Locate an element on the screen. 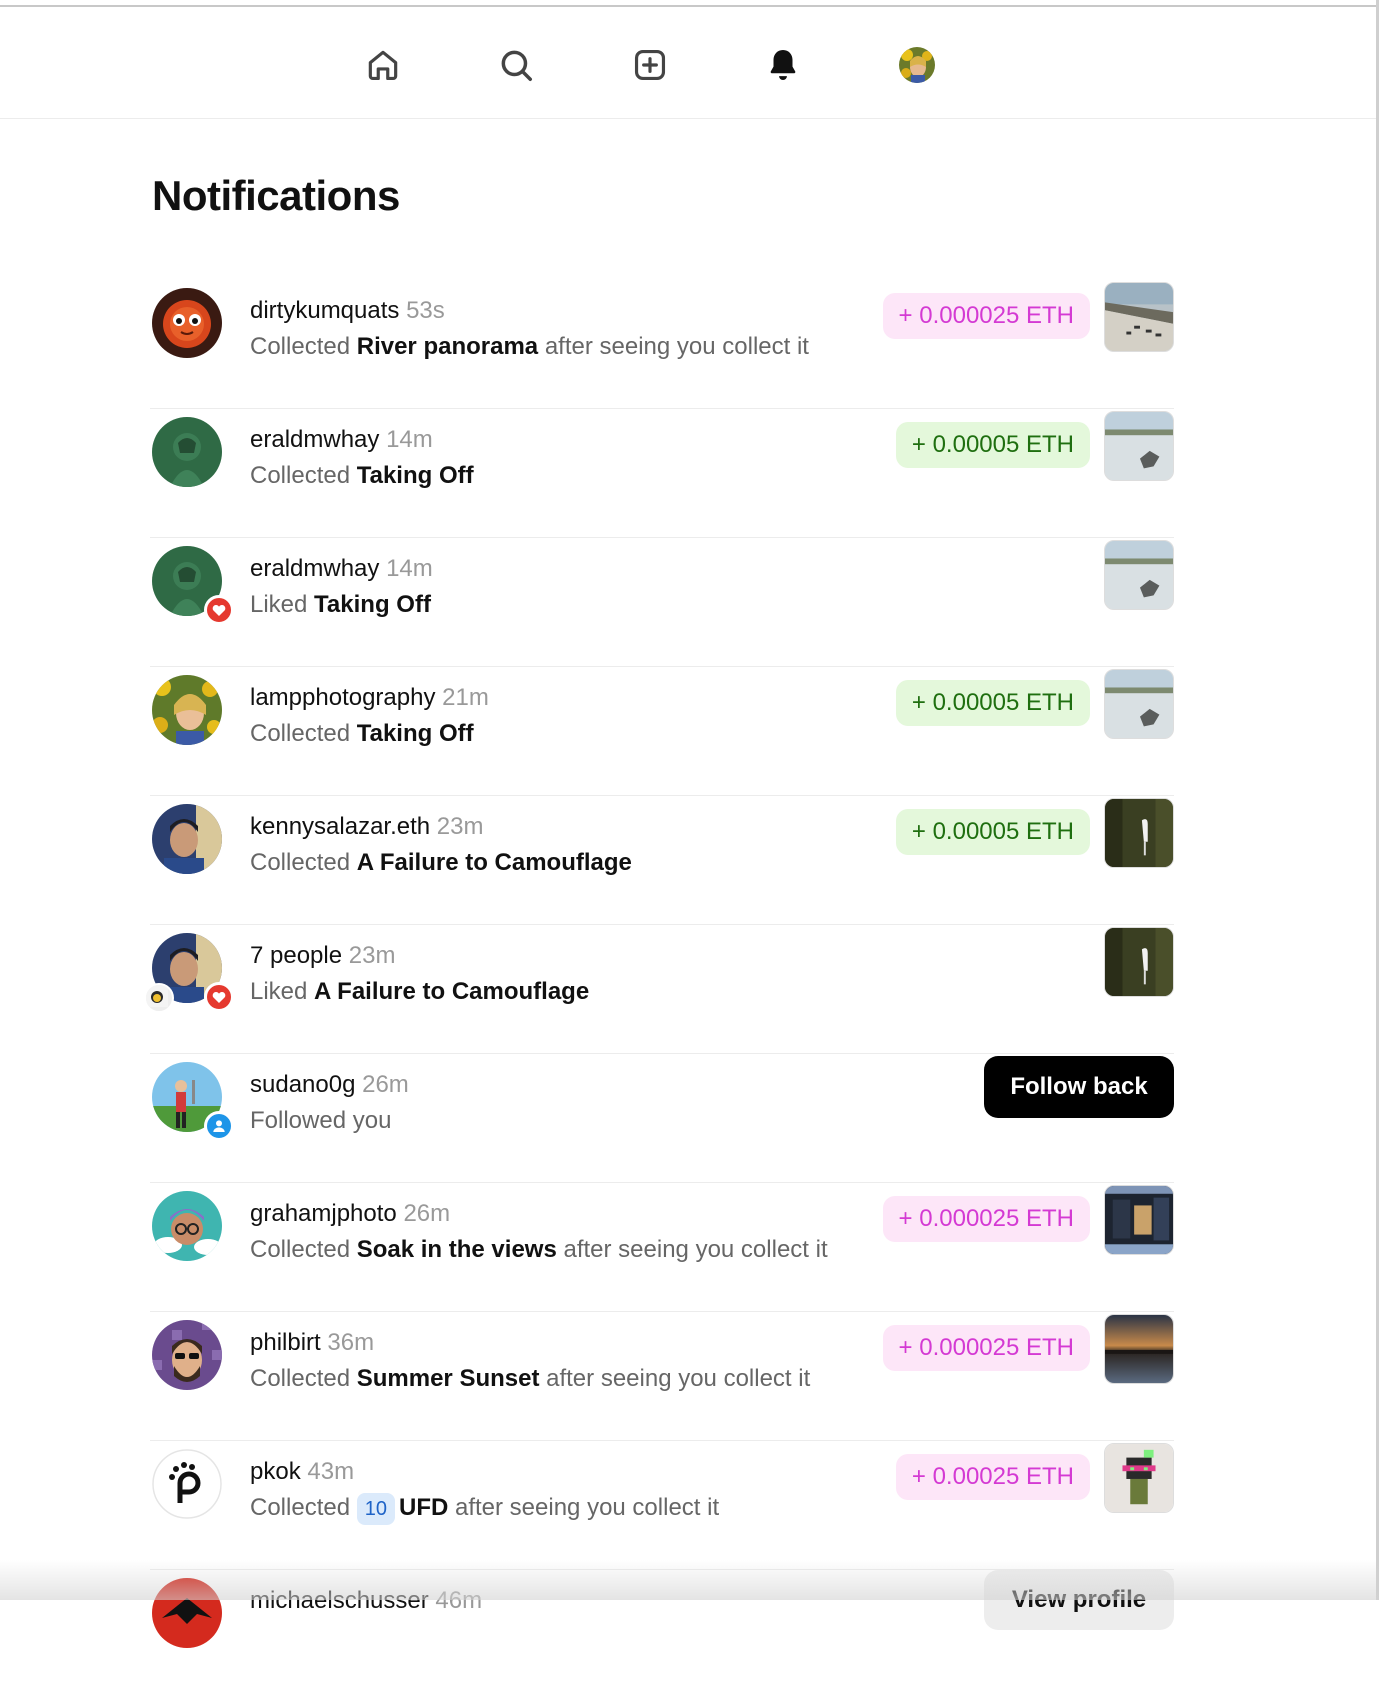 This screenshot has height=1698, width=1379. plus-square-icon is located at coordinates (650, 65).